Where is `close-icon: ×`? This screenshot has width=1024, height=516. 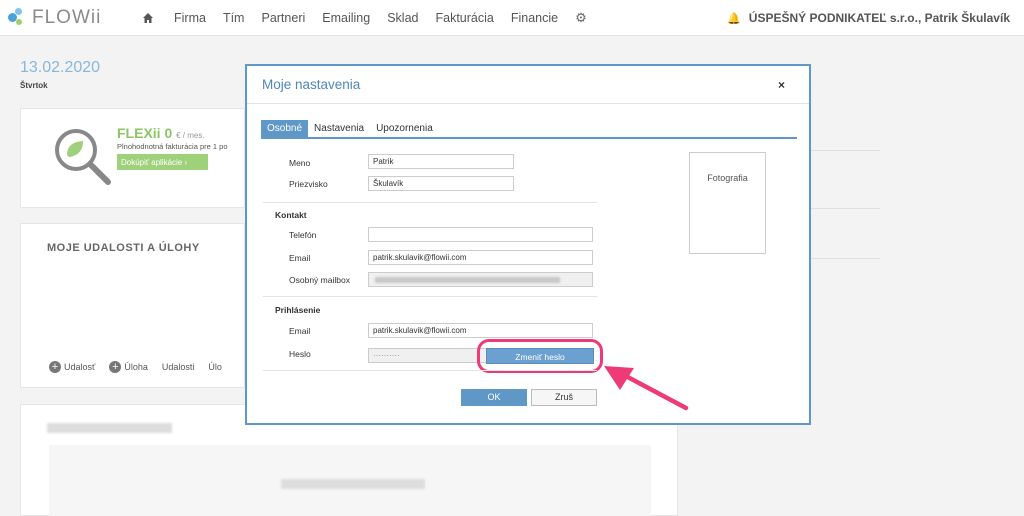 close-icon: × is located at coordinates (781, 85).